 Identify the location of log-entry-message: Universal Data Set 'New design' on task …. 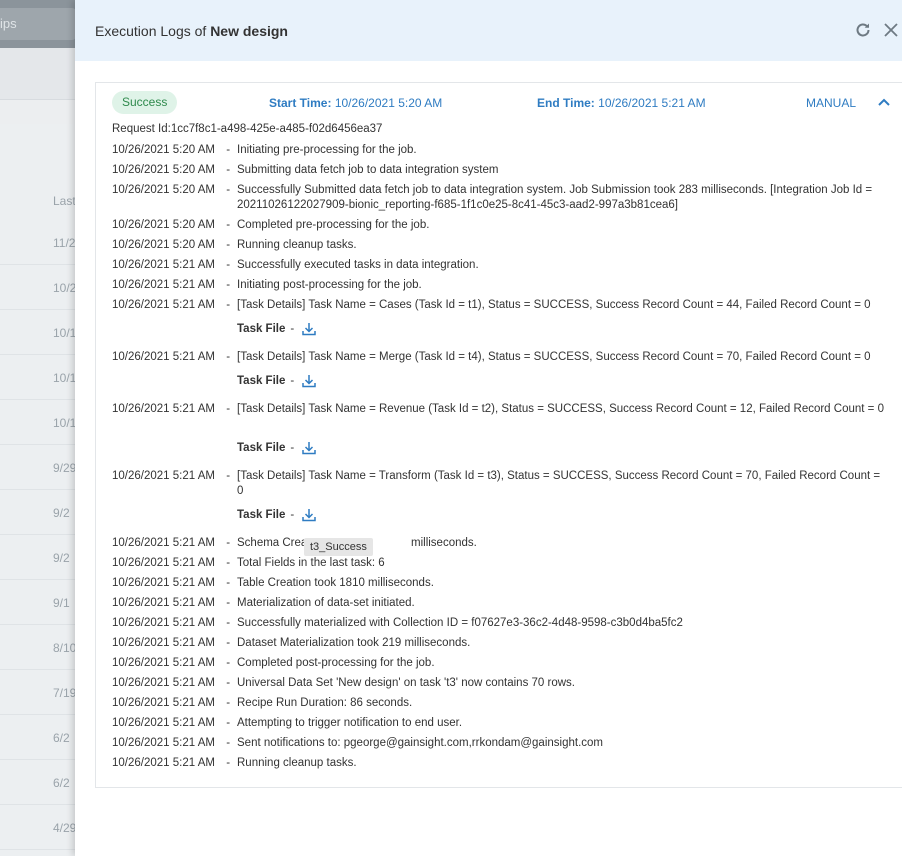
(406, 683).